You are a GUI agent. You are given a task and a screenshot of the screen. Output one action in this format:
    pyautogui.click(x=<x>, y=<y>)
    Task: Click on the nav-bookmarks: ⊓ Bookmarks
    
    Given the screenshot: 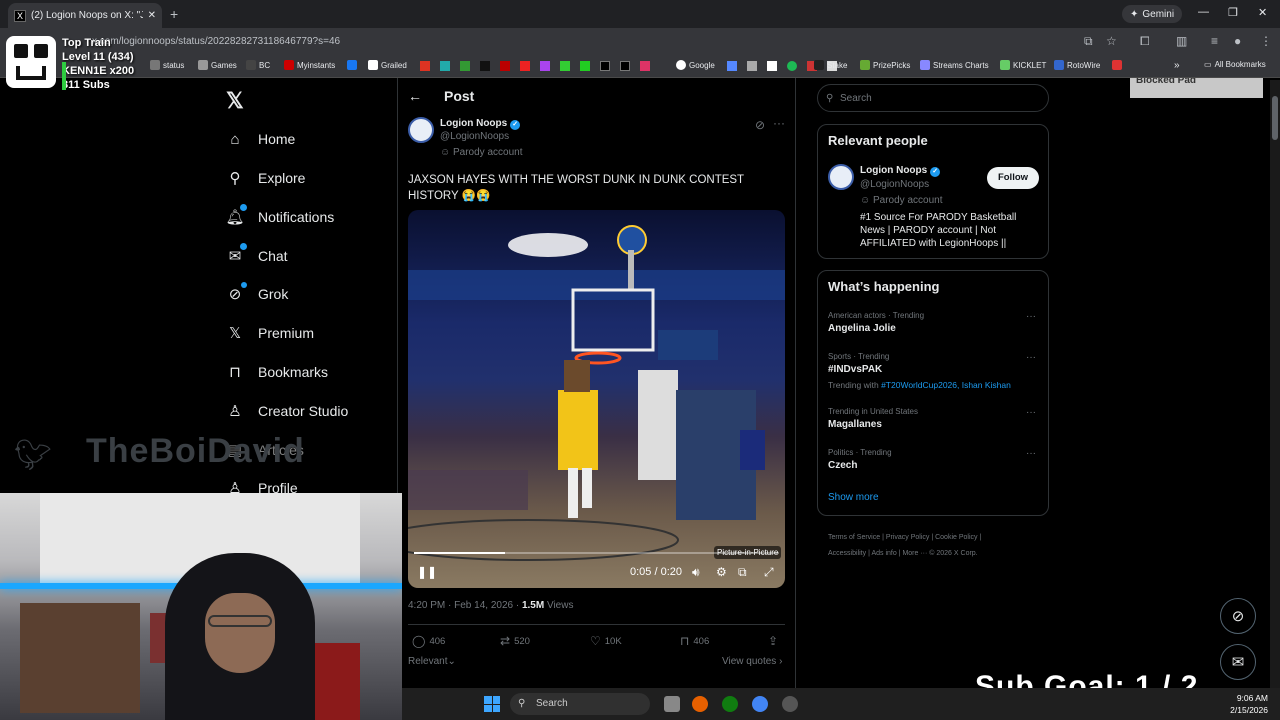 What is the action you would take?
    pyautogui.click(x=277, y=372)
    